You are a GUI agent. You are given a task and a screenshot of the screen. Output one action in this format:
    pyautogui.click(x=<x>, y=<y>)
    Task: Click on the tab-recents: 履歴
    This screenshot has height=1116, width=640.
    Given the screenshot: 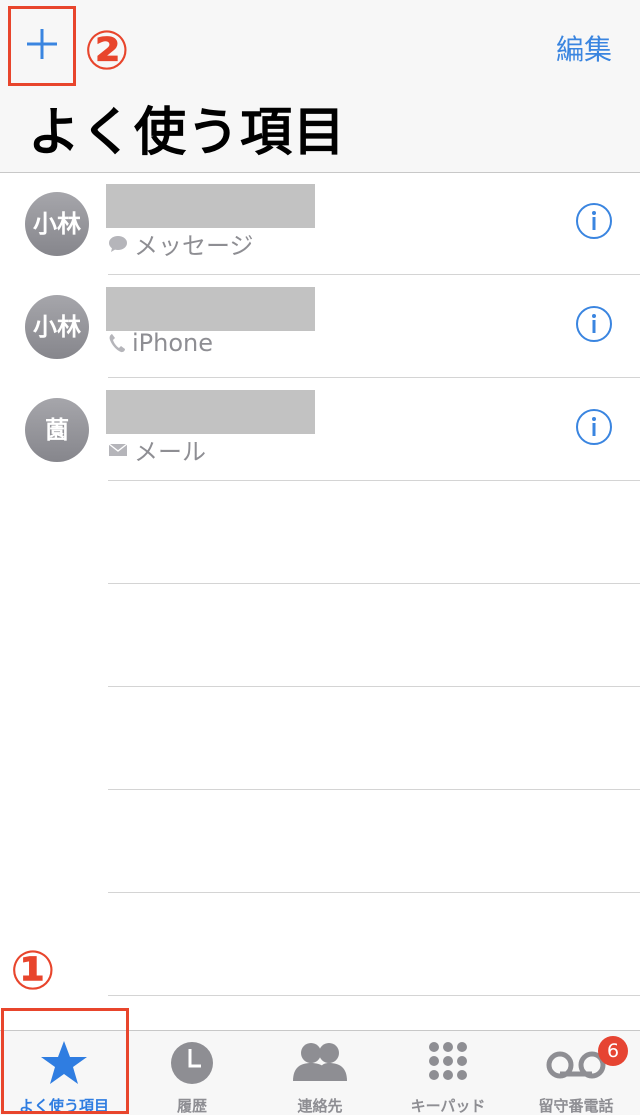 What is the action you would take?
    pyautogui.click(x=192, y=1073)
    